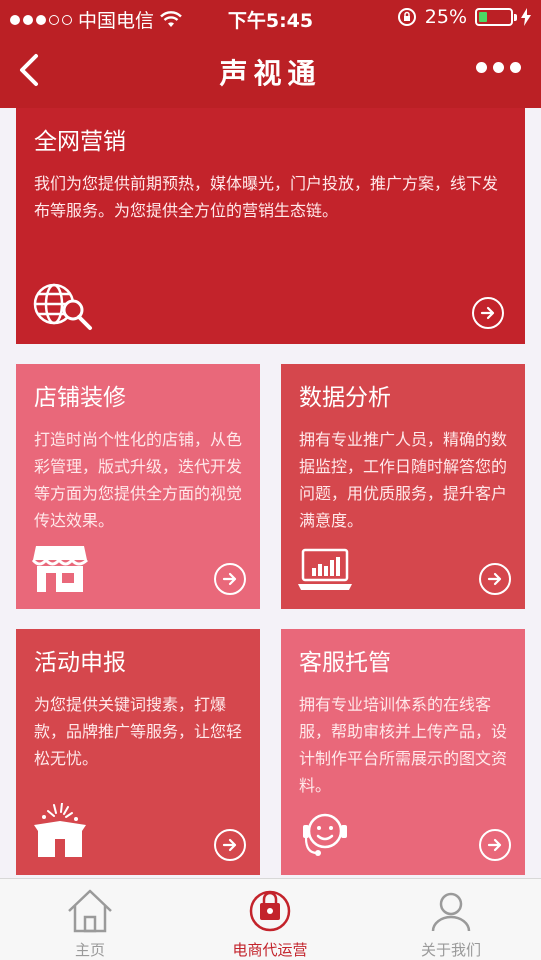 This screenshot has width=541, height=960. I want to click on top-bar: 中国电信 下午5:45 25% 声视通, so click(270, 54).